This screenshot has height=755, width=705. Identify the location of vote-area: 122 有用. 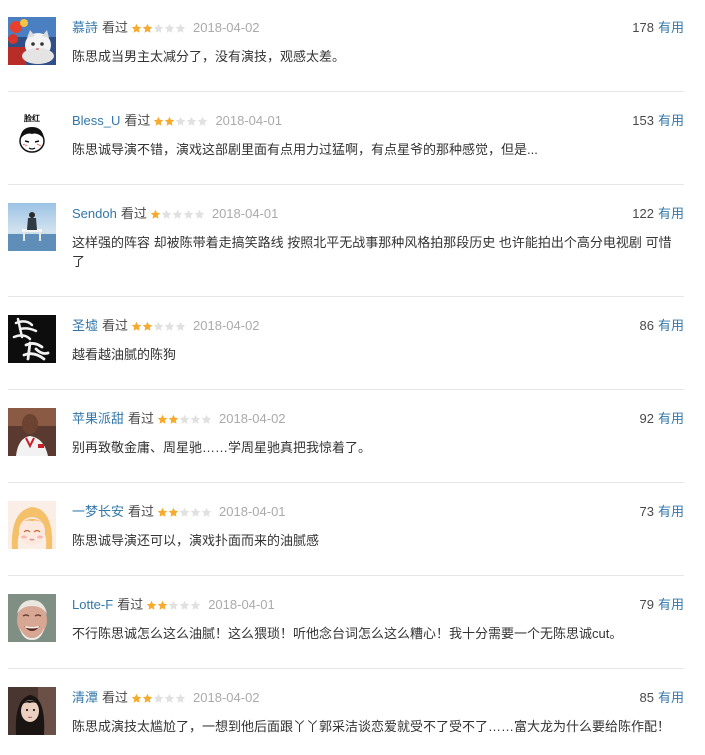
(658, 214).